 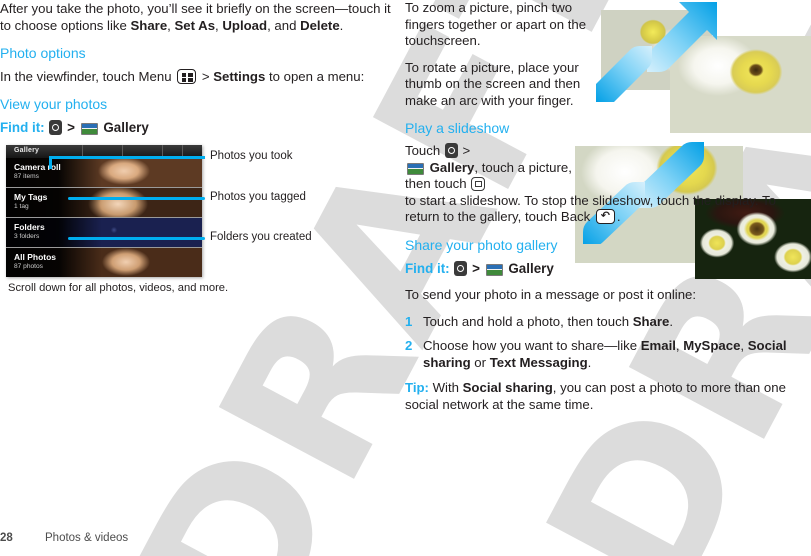 I want to click on chapter-name: Photos & videos, so click(x=87, y=538).